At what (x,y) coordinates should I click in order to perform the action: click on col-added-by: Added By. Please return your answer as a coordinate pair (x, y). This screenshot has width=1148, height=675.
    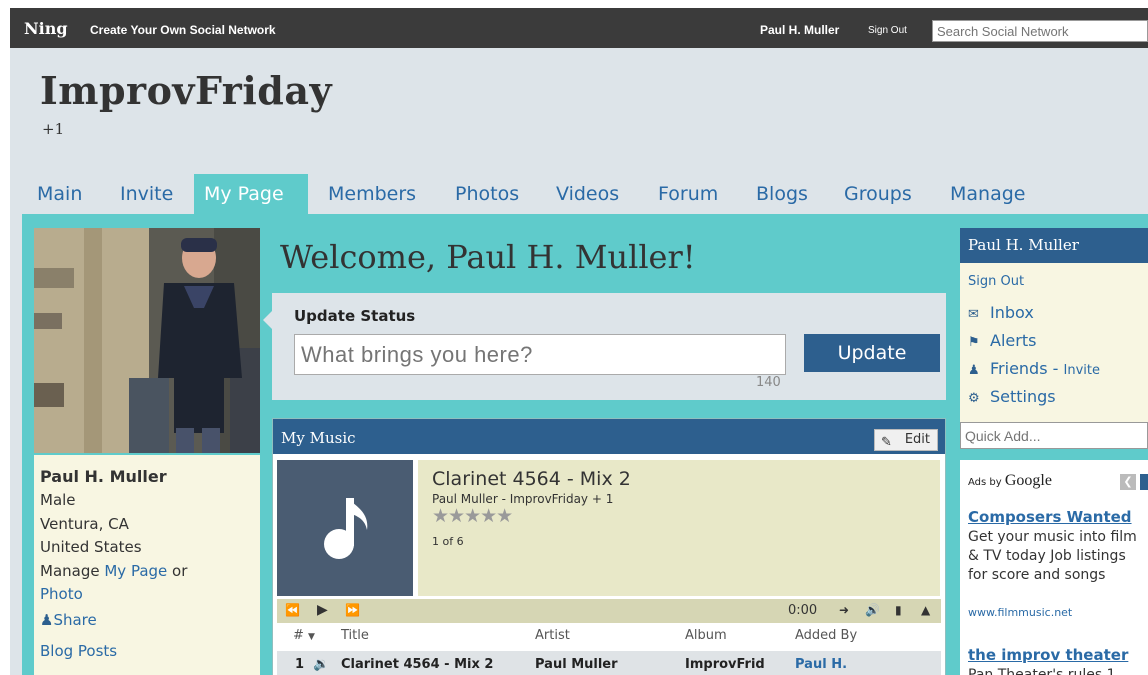
    Looking at the image, I should click on (826, 635).